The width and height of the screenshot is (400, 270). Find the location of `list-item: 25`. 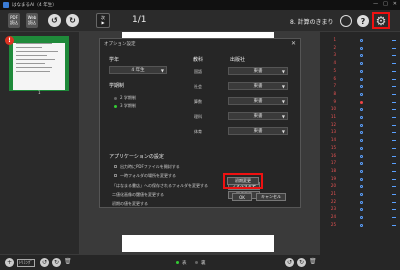

list-item: 25 is located at coordinates (360, 225).